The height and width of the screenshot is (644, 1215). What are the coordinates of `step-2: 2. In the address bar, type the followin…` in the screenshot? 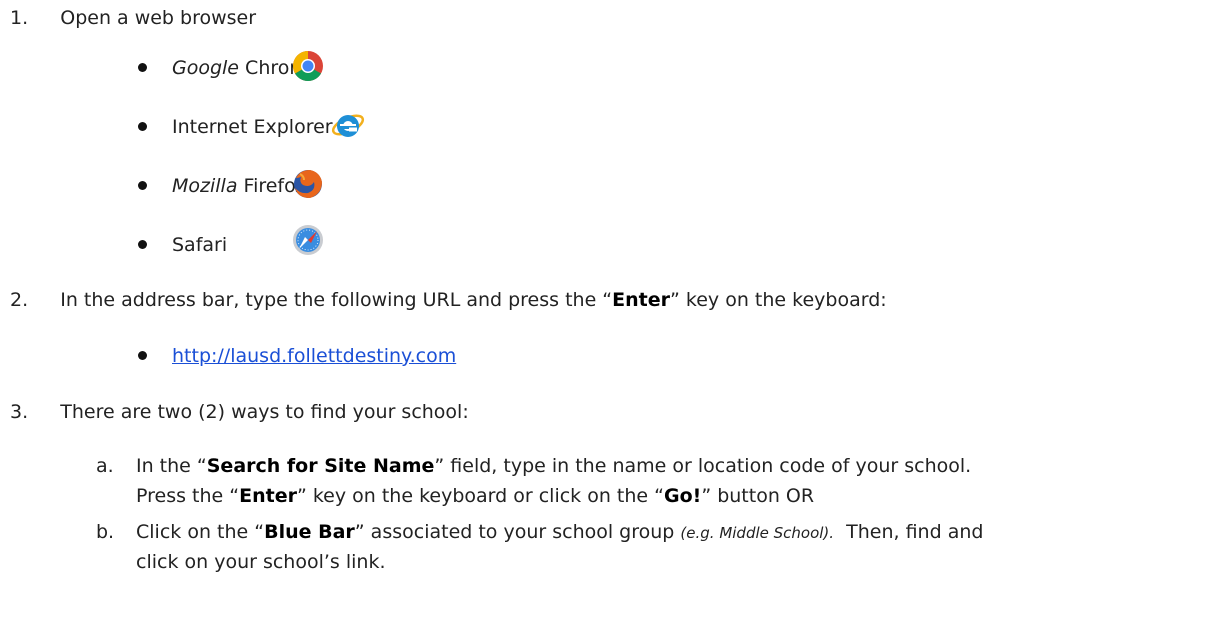 It's located at (448, 300).